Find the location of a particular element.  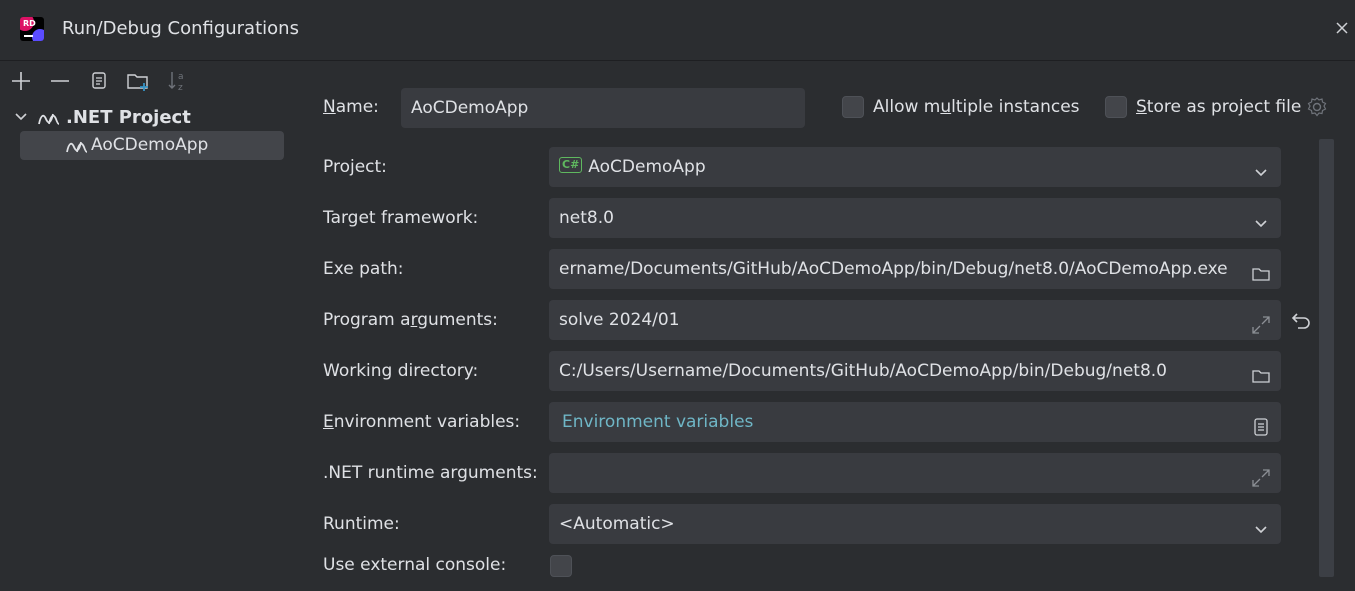

reset-icon is located at coordinates (1301, 321).